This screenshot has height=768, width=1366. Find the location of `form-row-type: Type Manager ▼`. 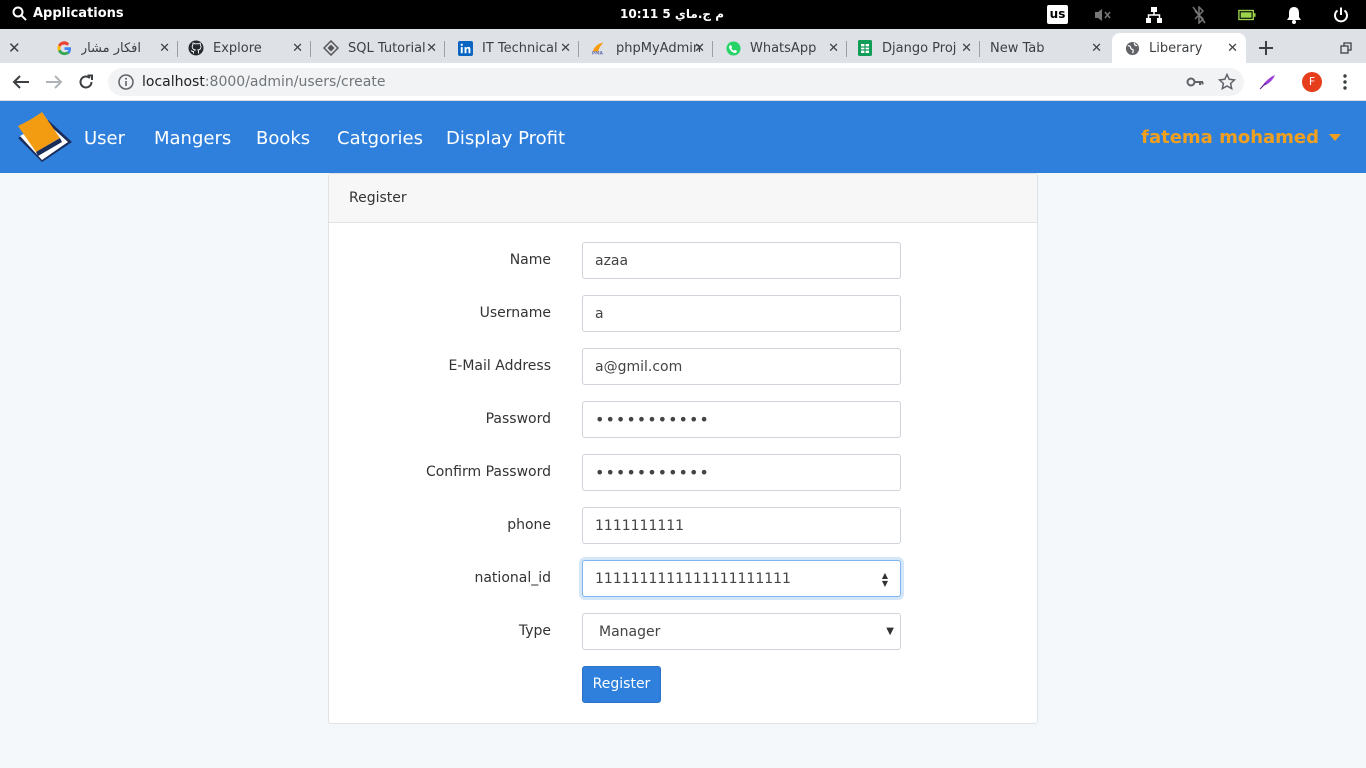

form-row-type: Type Manager ▼ is located at coordinates (683, 632).